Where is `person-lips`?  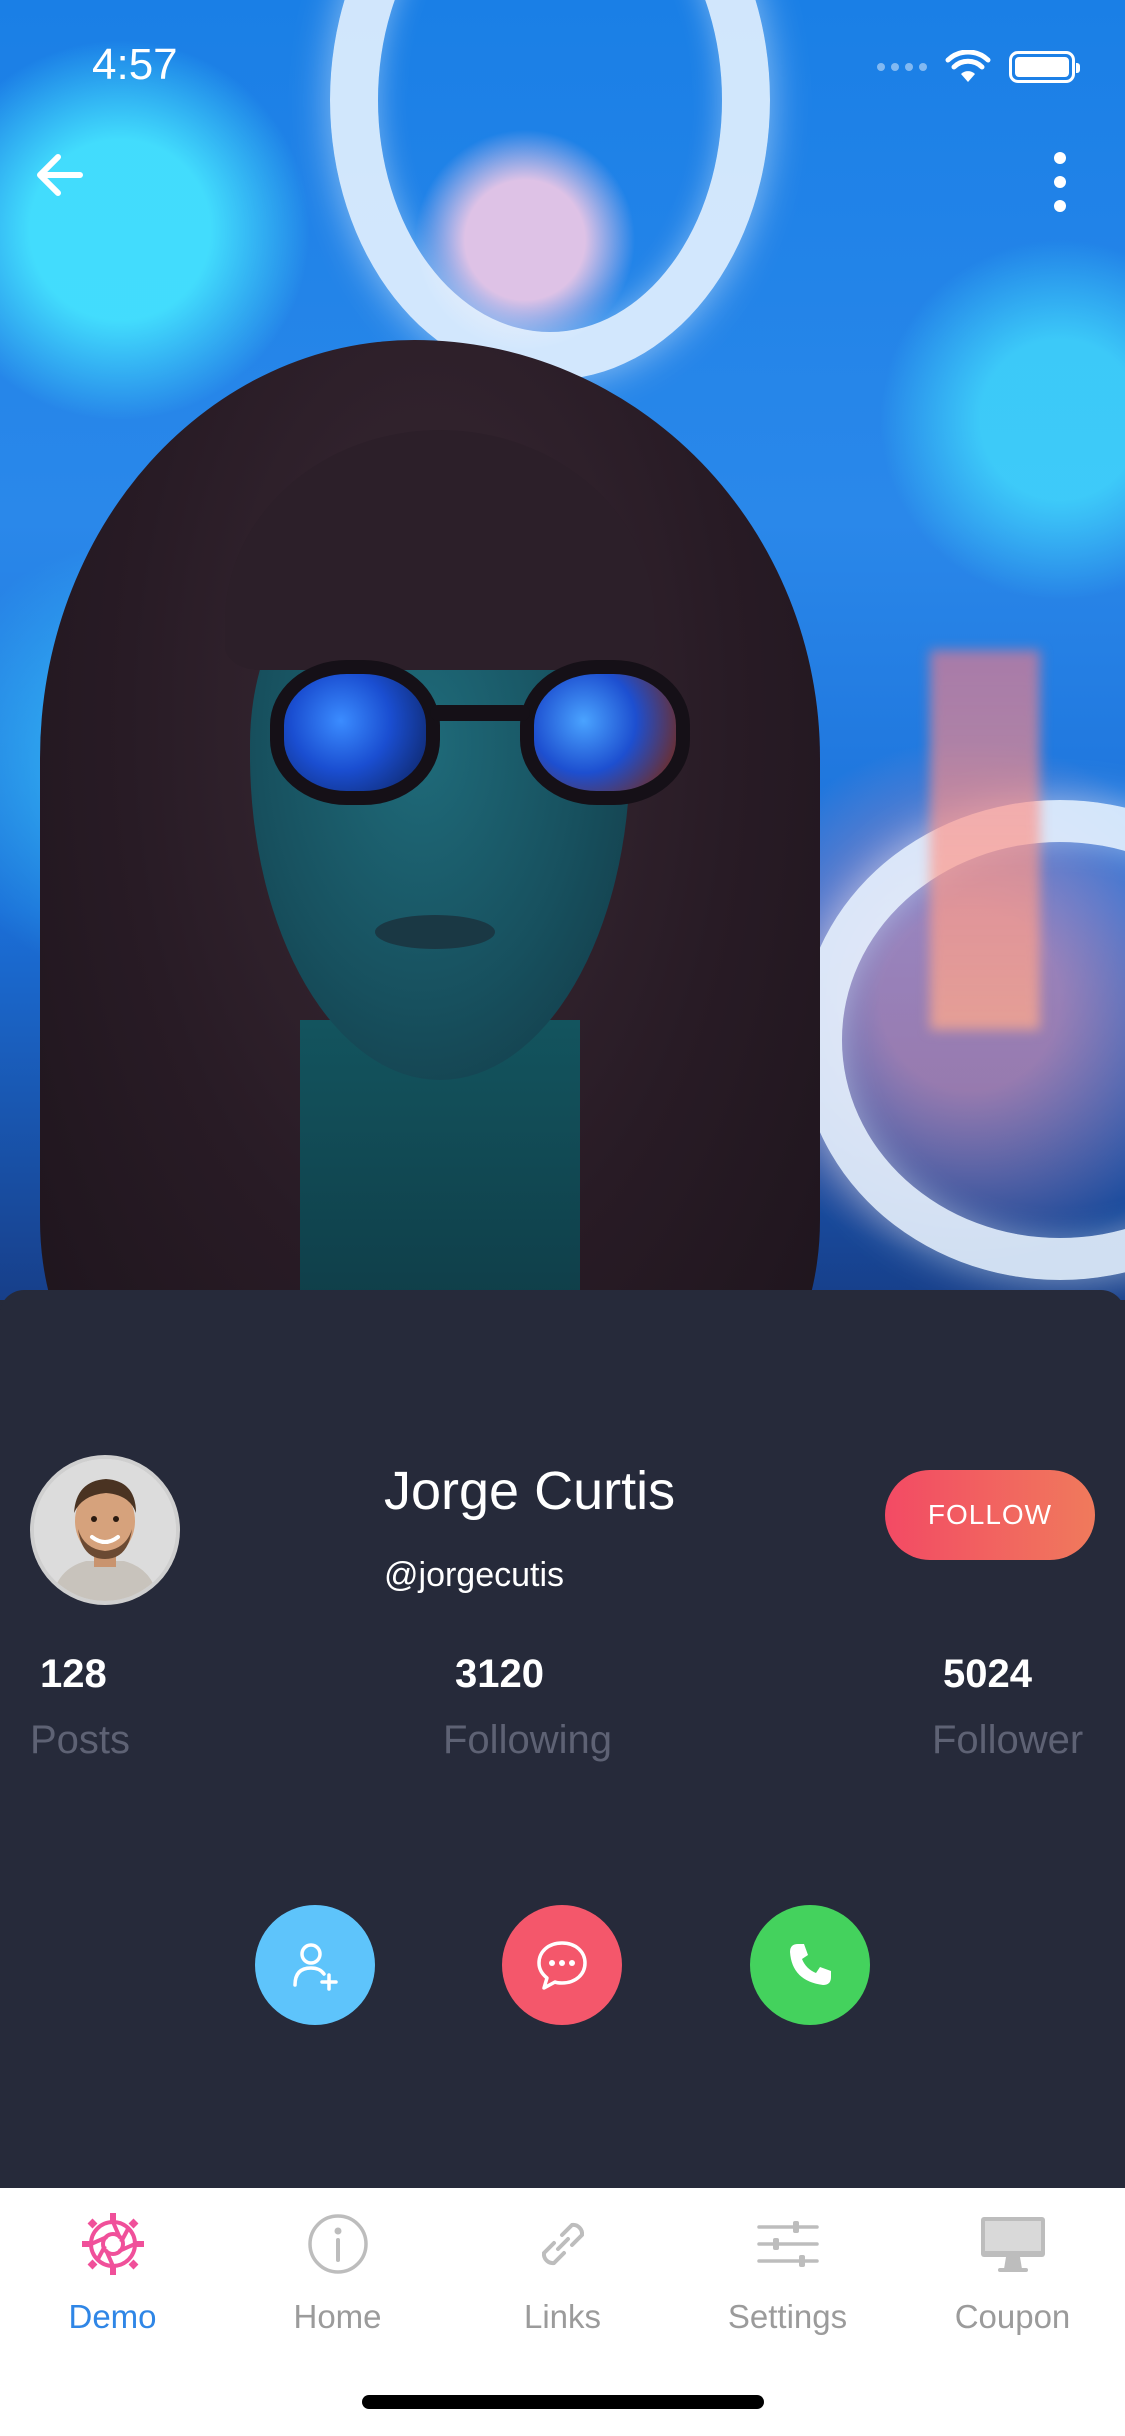
person-lips is located at coordinates (435, 932).